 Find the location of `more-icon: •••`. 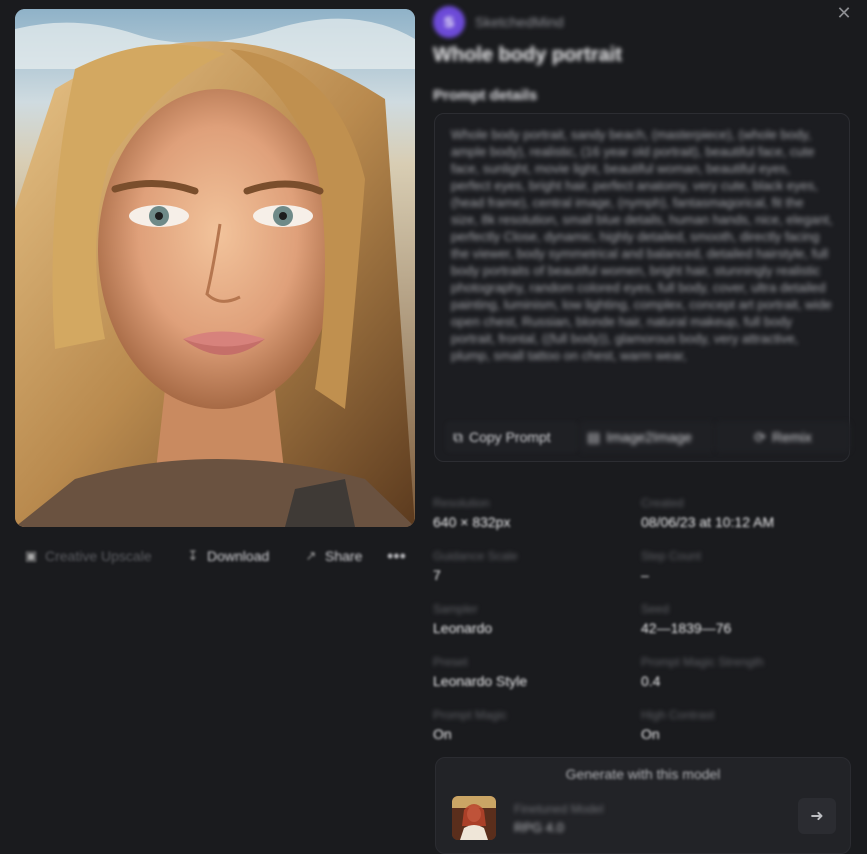

more-icon: ••• is located at coordinates (396, 555).